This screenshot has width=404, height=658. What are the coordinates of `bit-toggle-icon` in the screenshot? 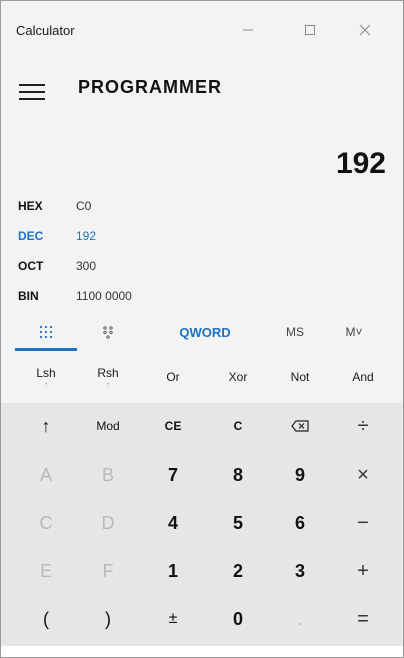 It's located at (108, 332).